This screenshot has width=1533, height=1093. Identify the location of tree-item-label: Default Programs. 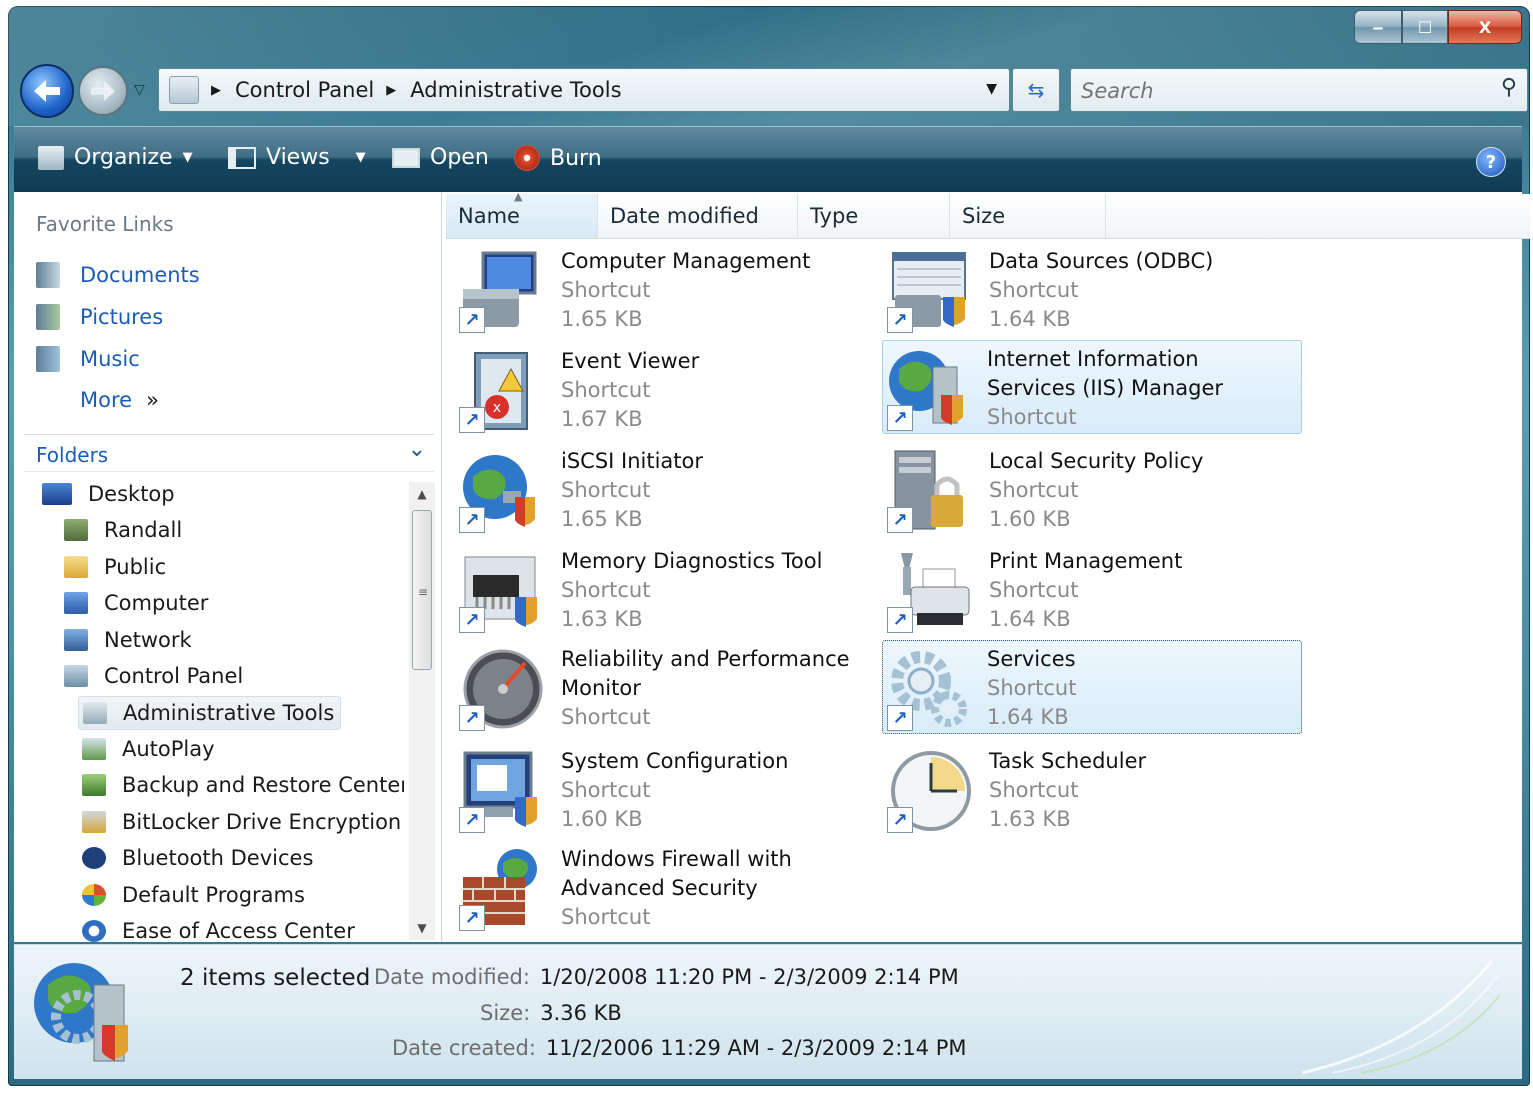
(213, 895).